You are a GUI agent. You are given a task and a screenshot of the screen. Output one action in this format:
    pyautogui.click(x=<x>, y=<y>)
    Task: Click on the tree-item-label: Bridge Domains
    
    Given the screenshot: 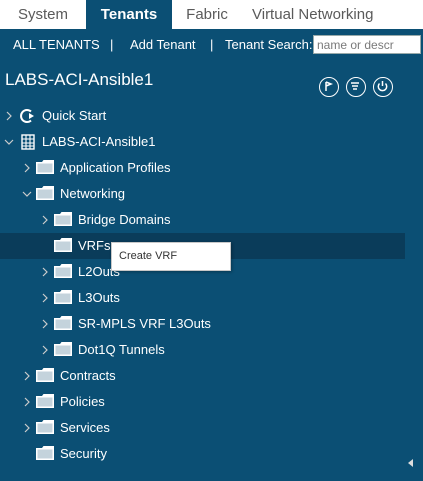 What is the action you would take?
    pyautogui.click(x=124, y=219)
    